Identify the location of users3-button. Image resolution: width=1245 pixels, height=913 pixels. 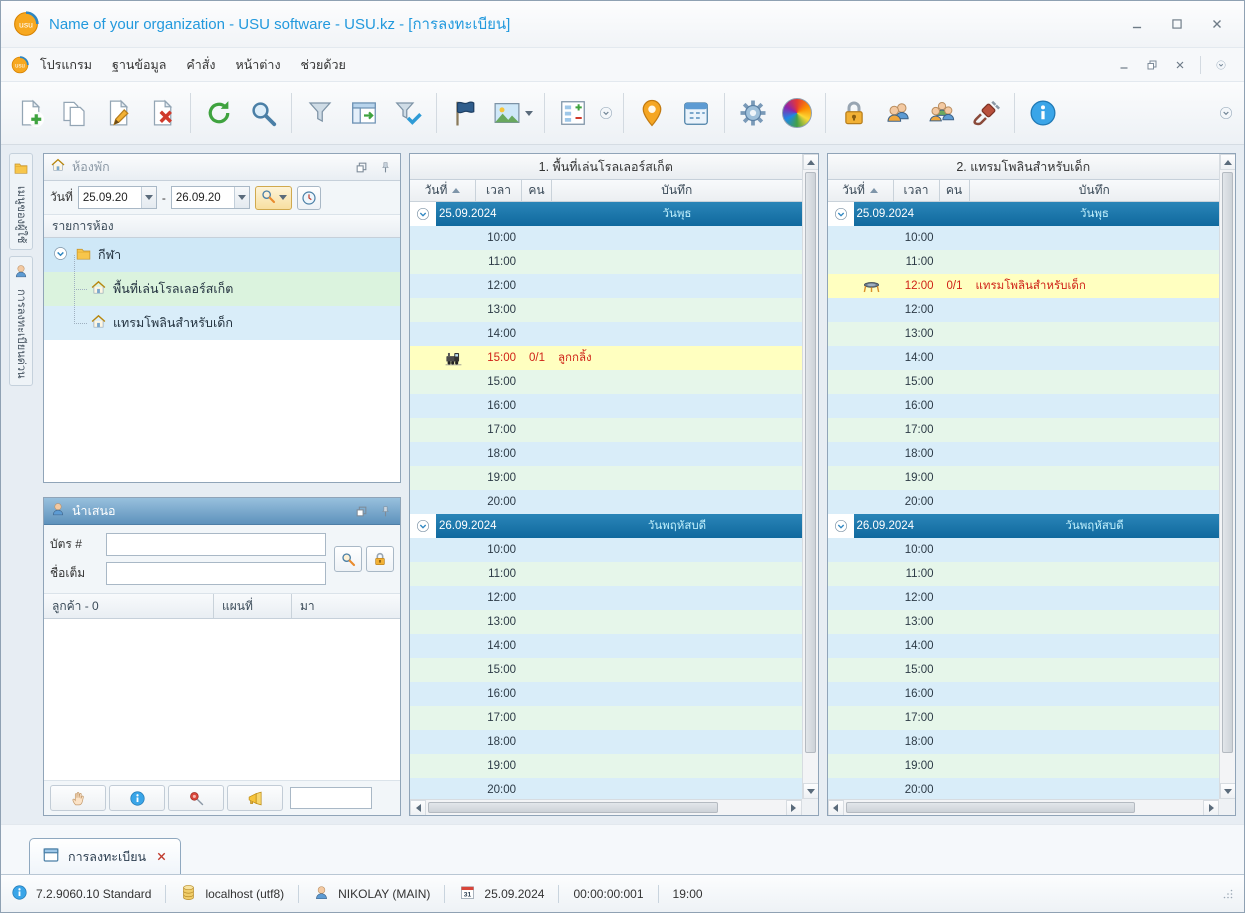
(942, 113).